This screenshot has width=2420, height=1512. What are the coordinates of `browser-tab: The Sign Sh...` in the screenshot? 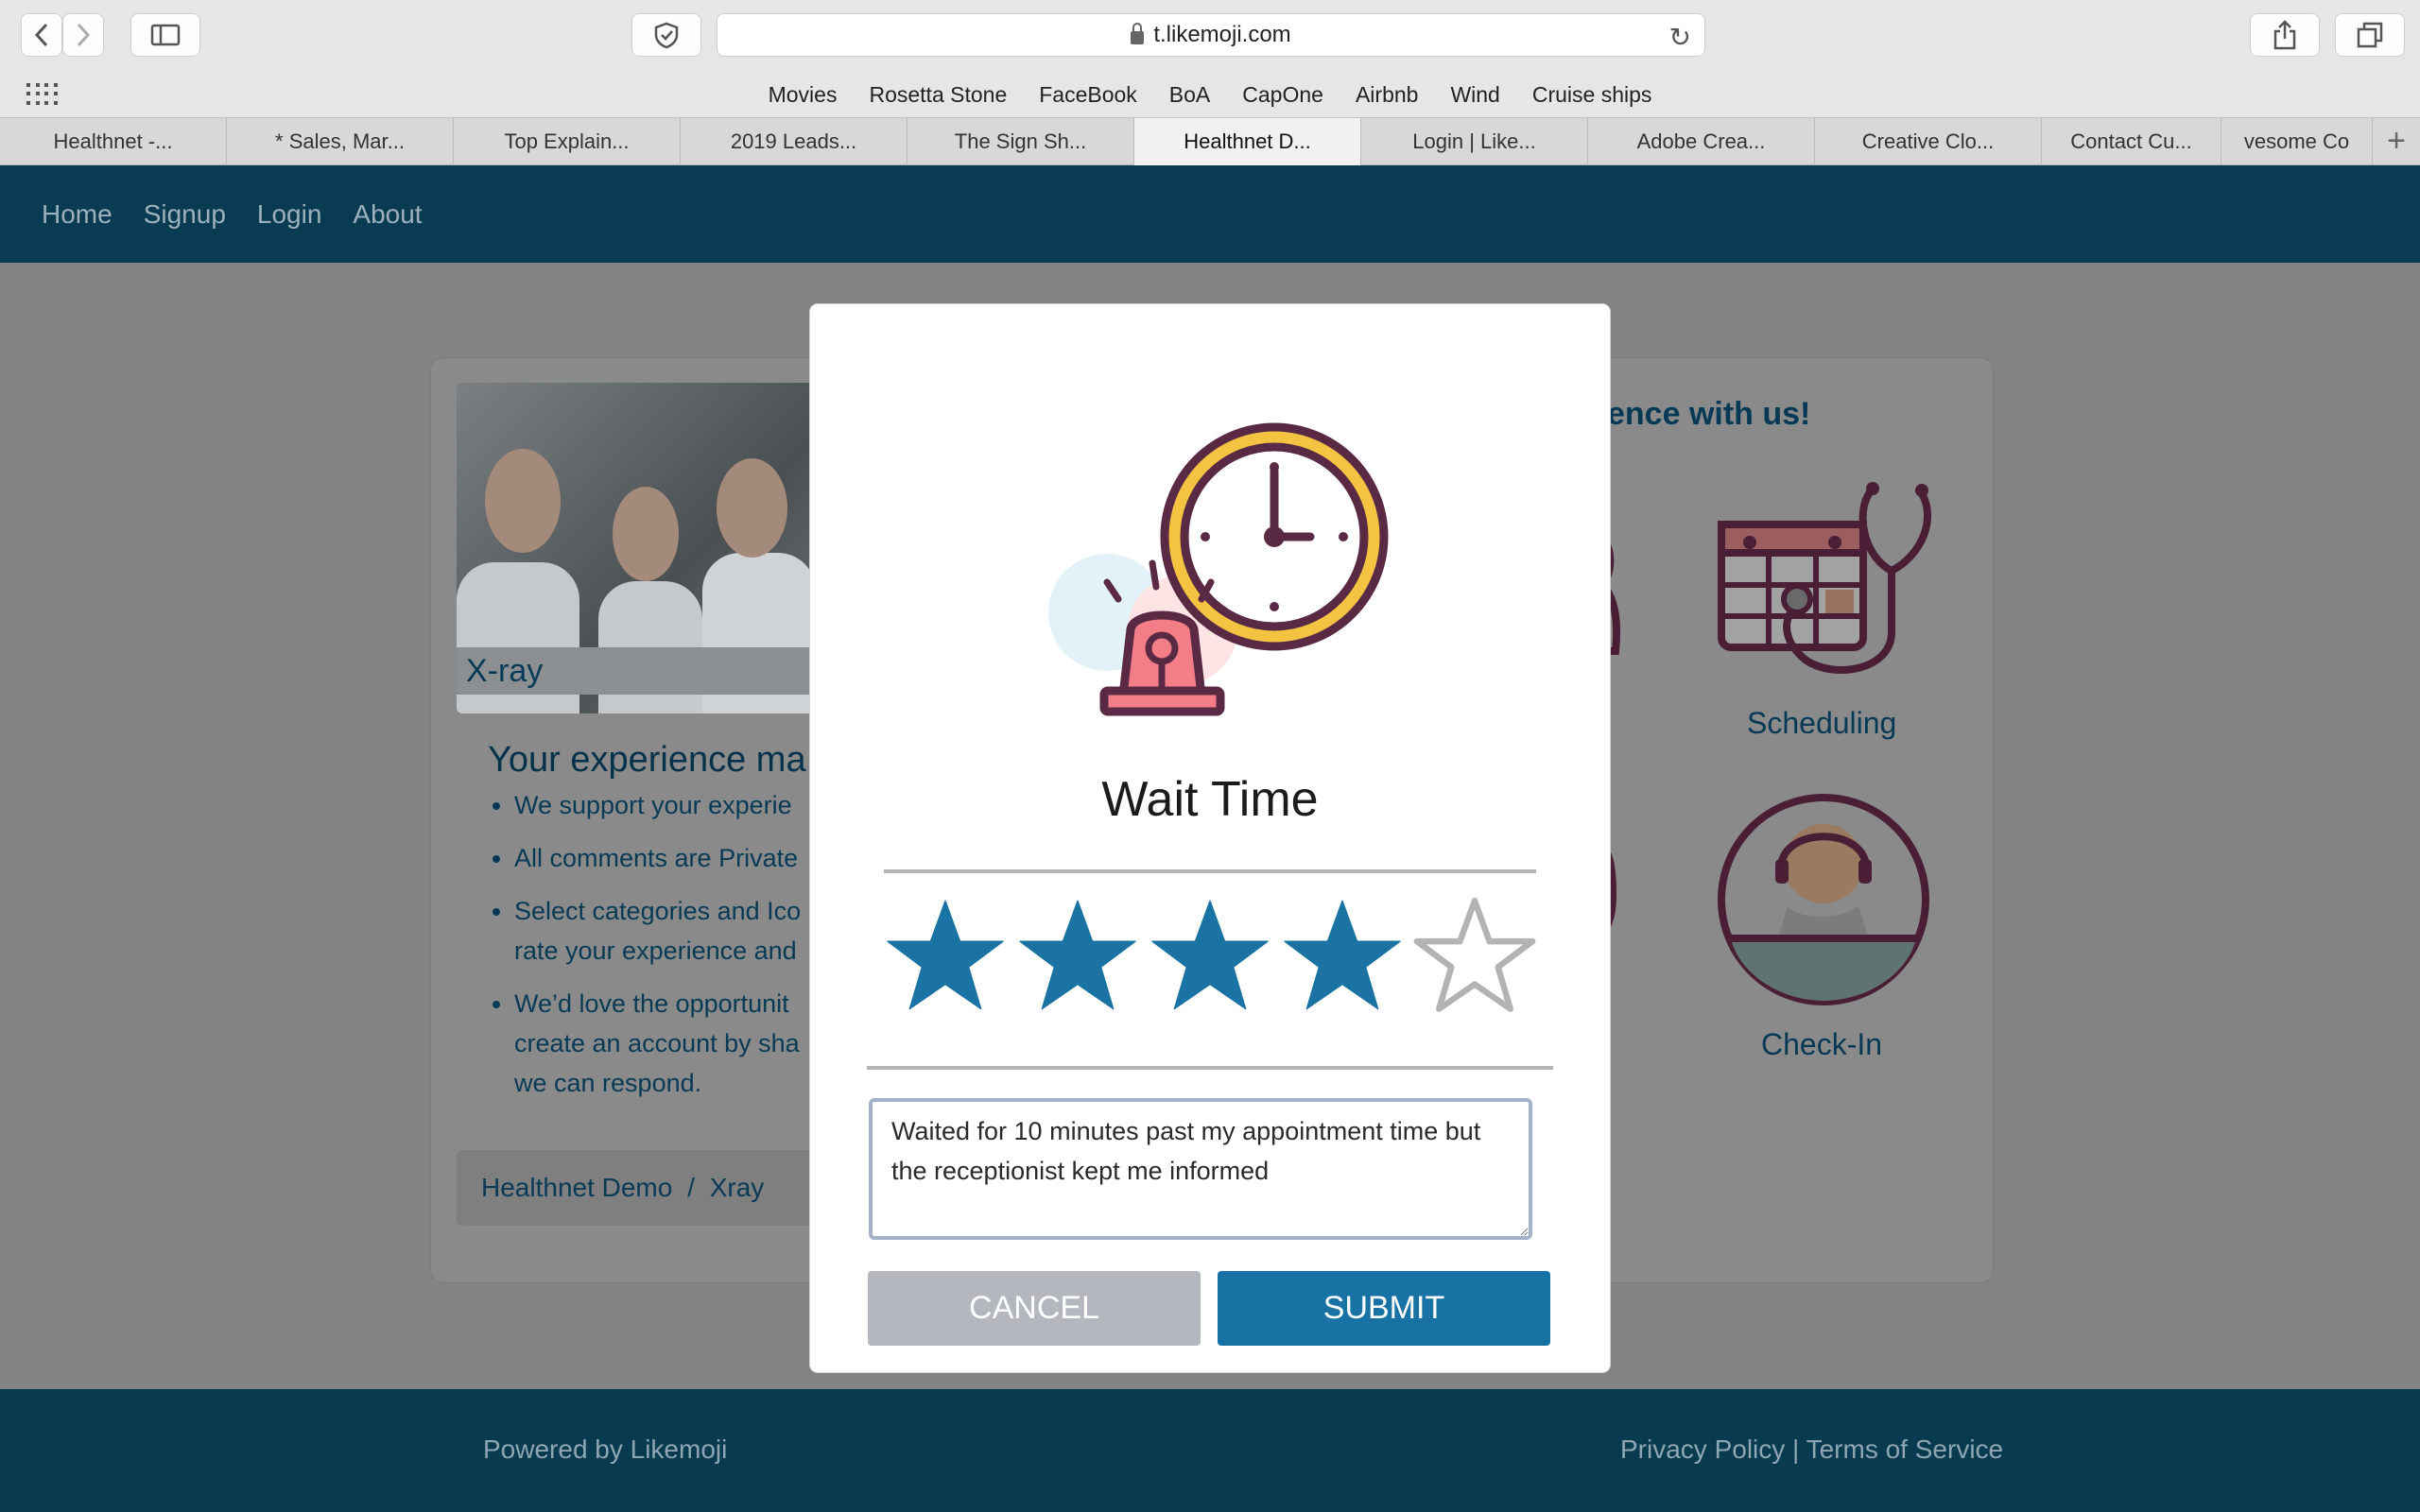 It's located at (1021, 141).